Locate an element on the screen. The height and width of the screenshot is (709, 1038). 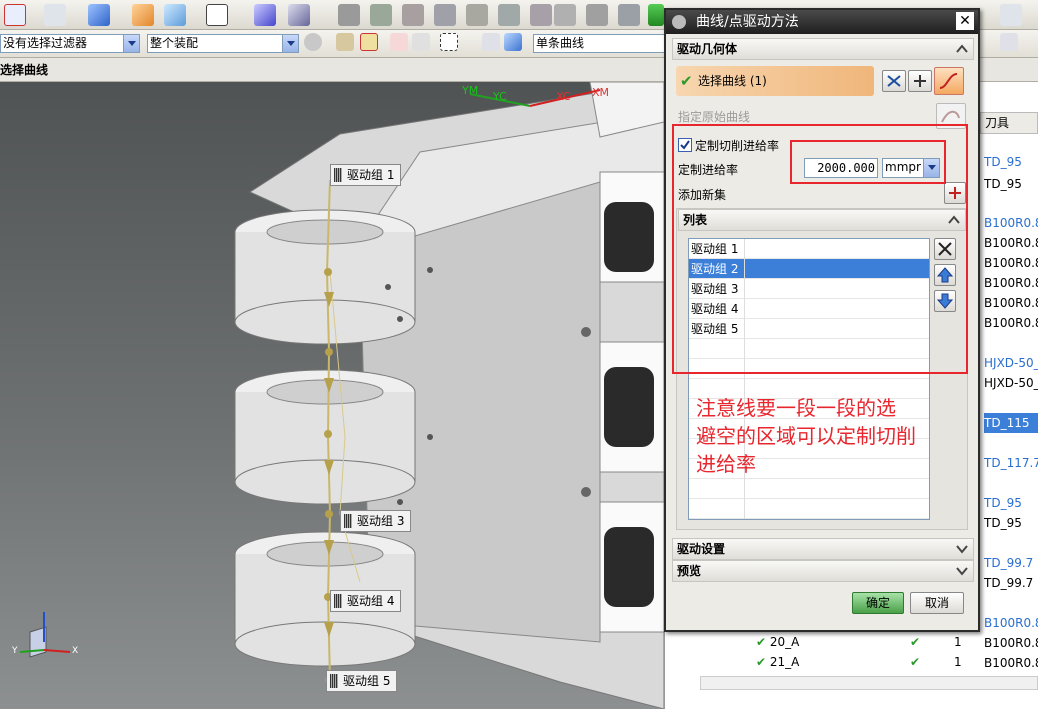
tag-text: 驱动组 3 is located at coordinates (381, 521).